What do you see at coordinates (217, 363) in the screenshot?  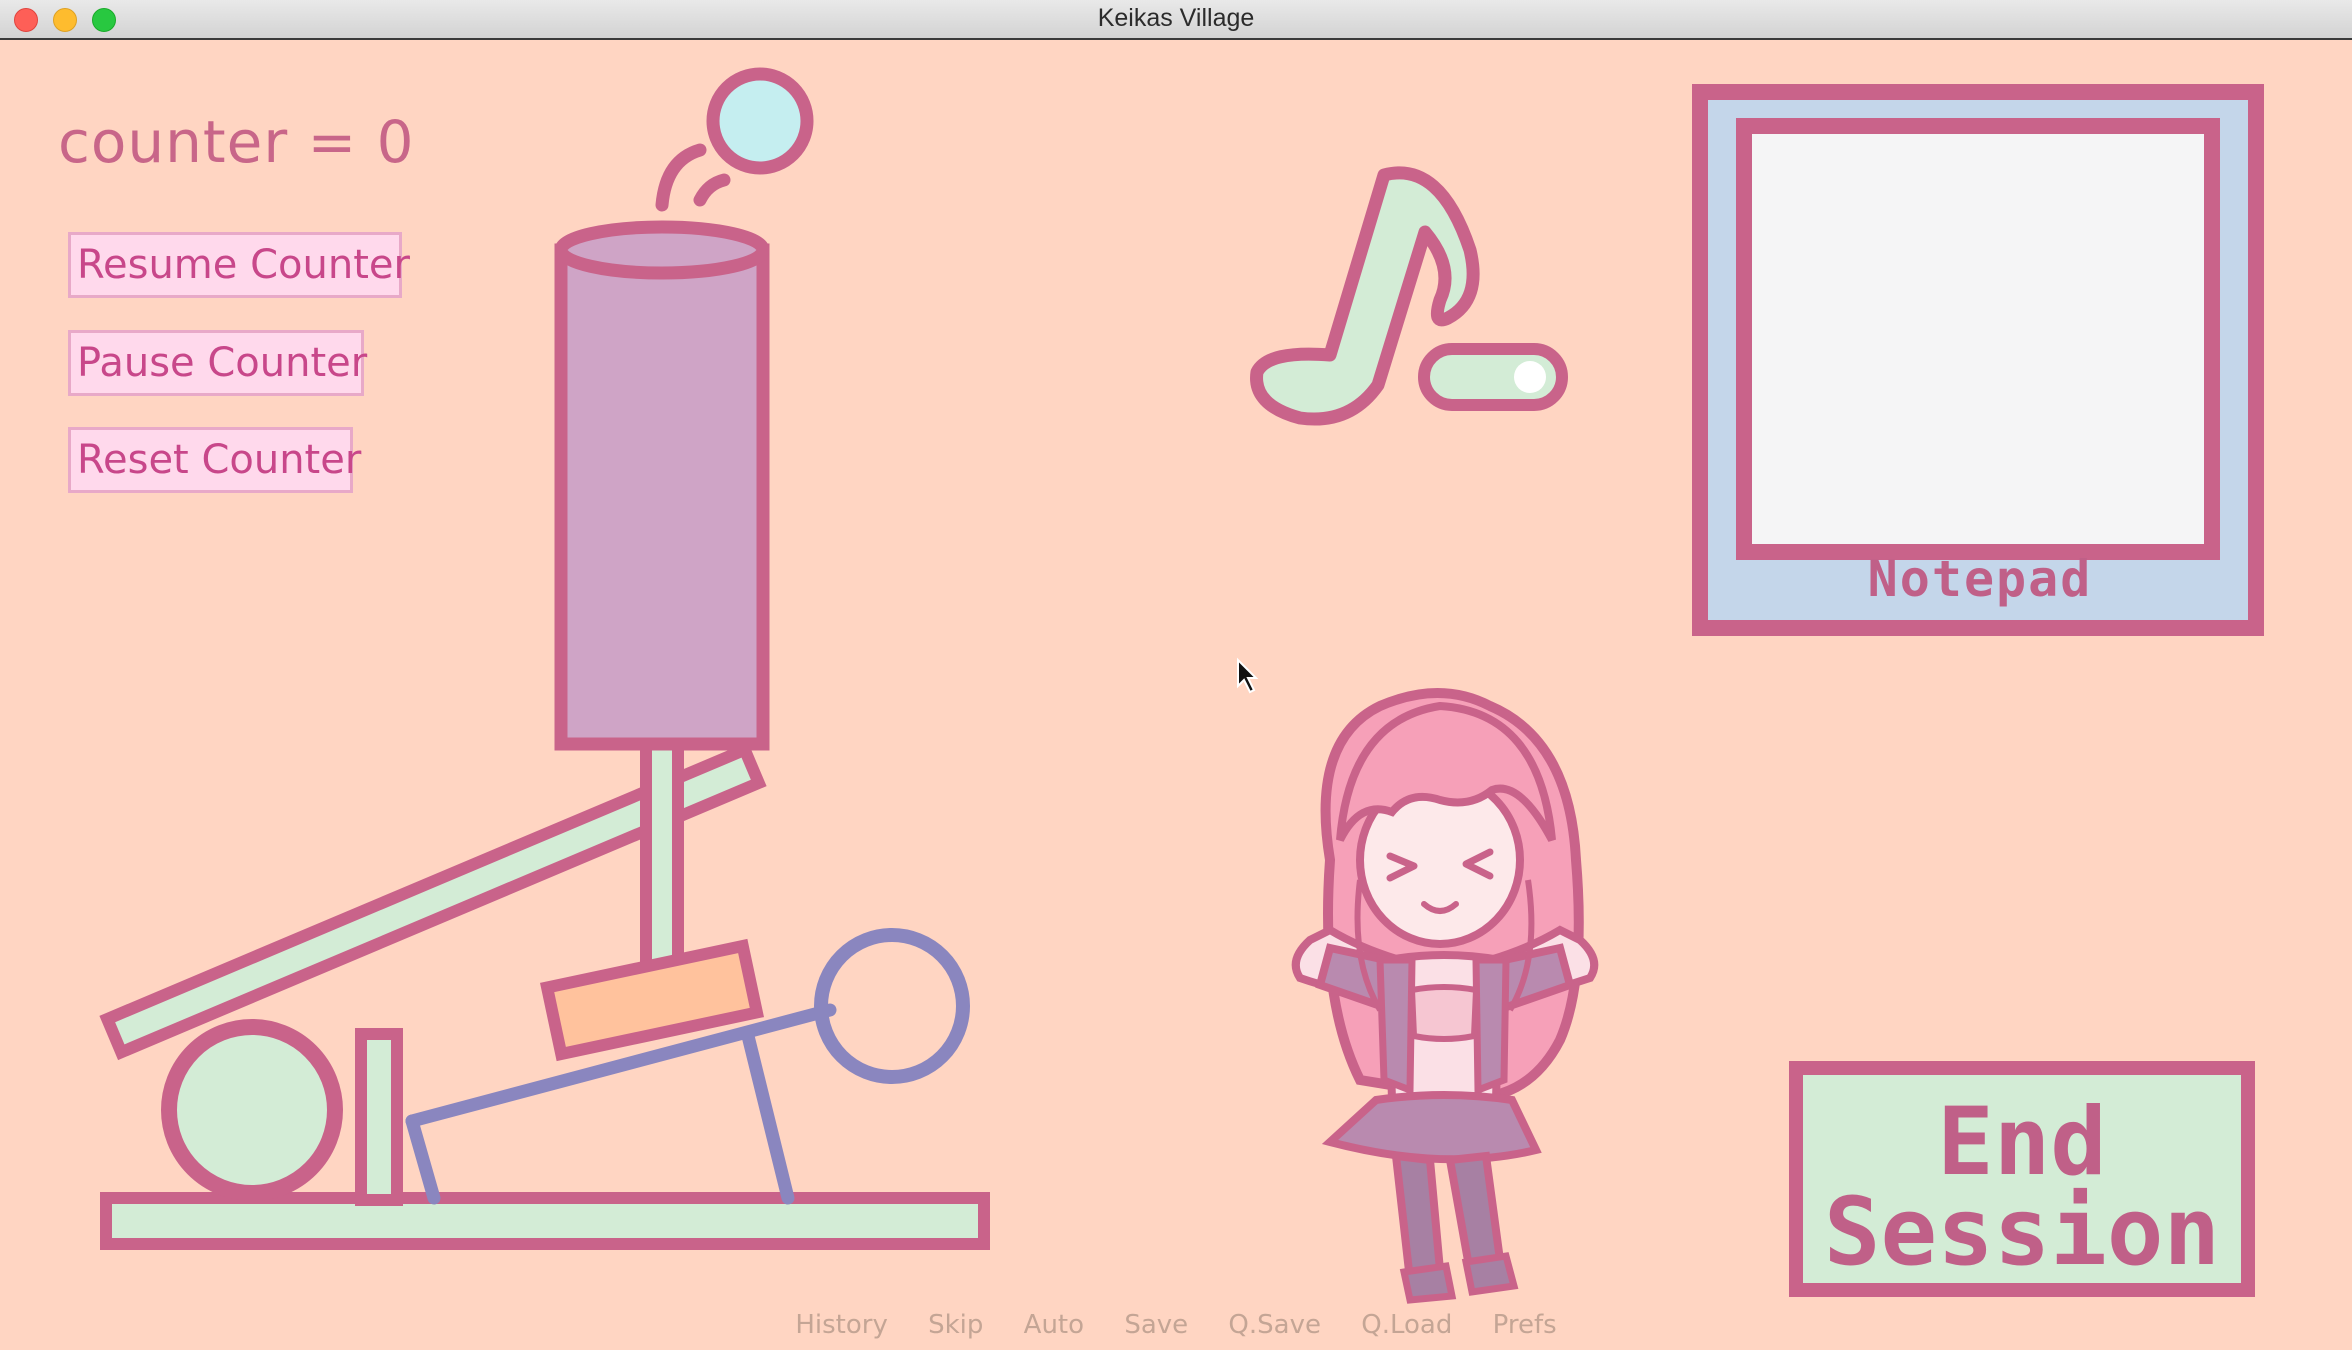 I see `pause-counter-button: Pause Counter` at bounding box center [217, 363].